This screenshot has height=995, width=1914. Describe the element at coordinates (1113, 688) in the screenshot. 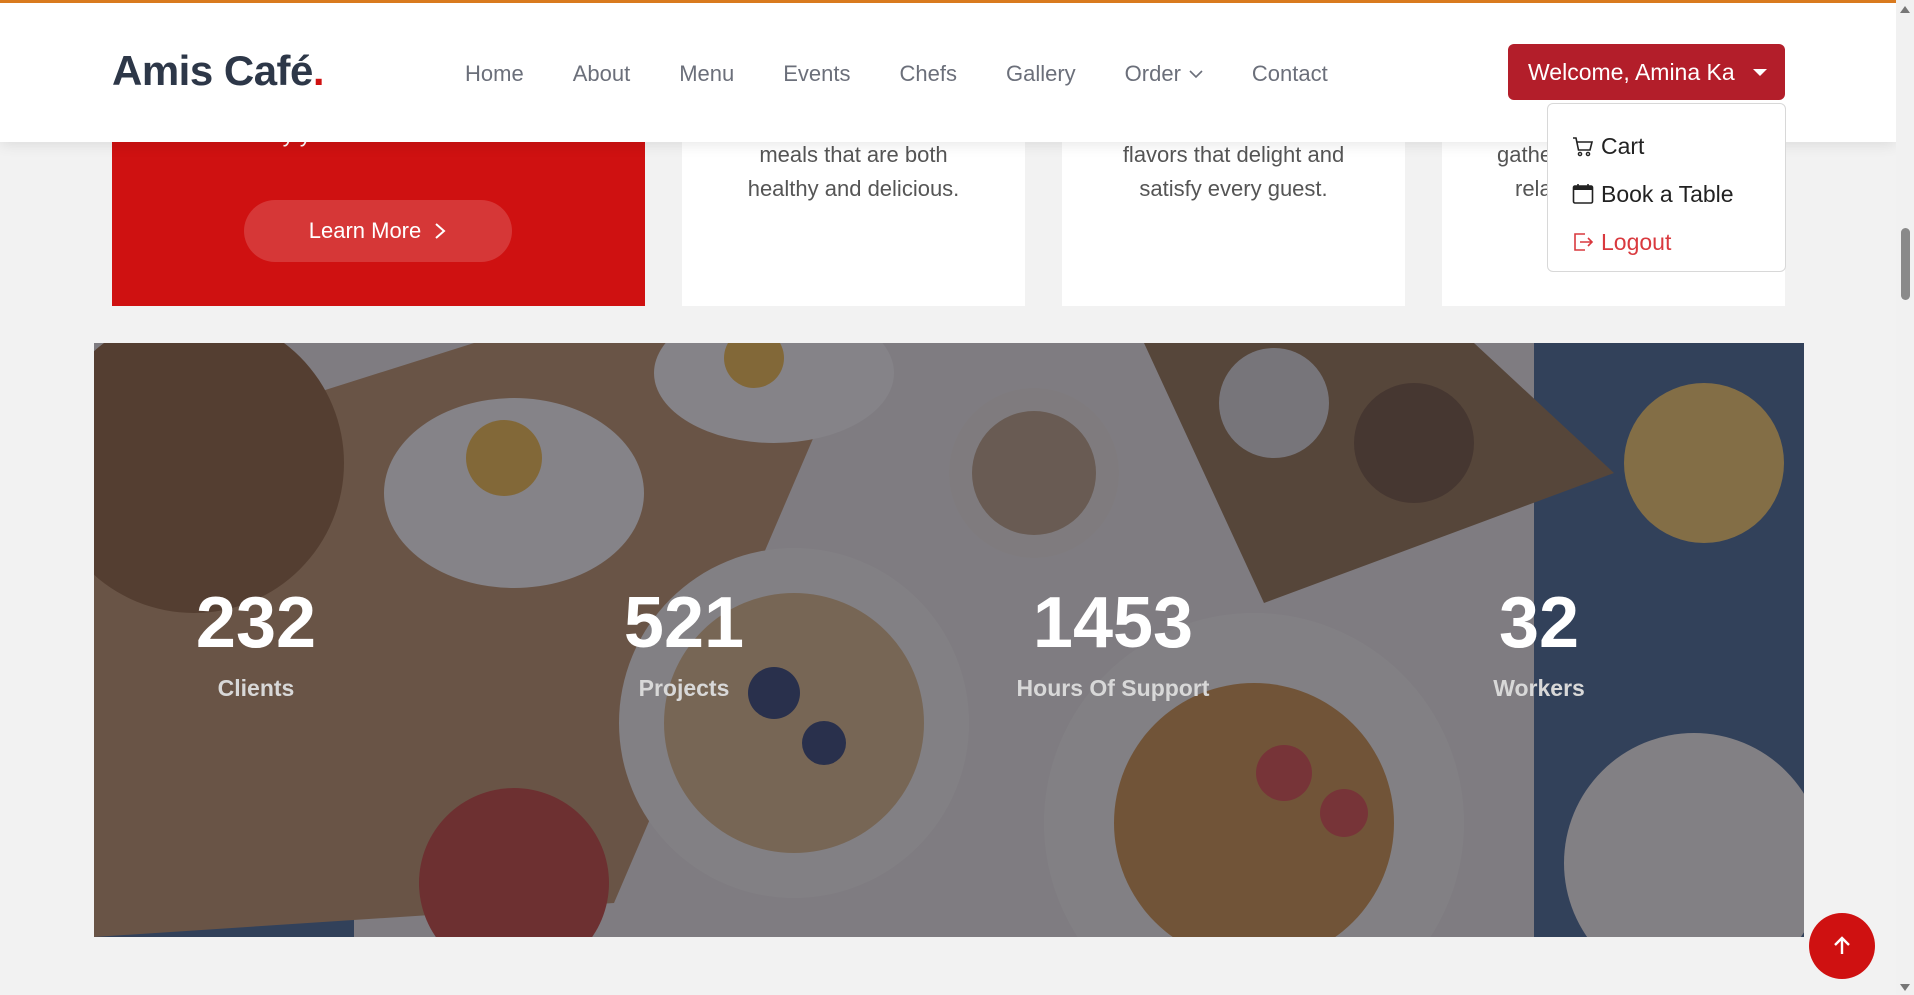

I see `stat-hours-label: Hours Of Support` at that location.